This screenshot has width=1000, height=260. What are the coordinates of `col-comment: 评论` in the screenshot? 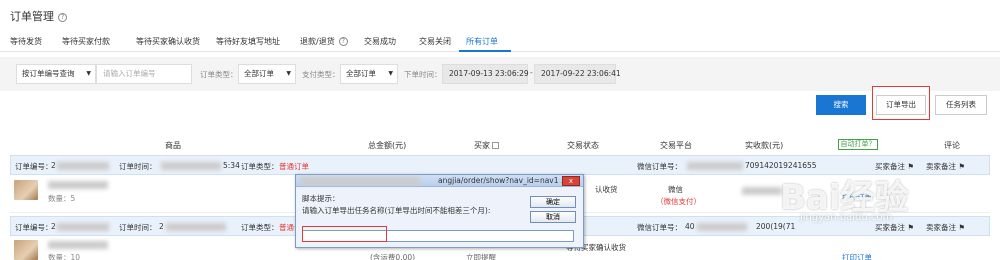 It's located at (952, 145).